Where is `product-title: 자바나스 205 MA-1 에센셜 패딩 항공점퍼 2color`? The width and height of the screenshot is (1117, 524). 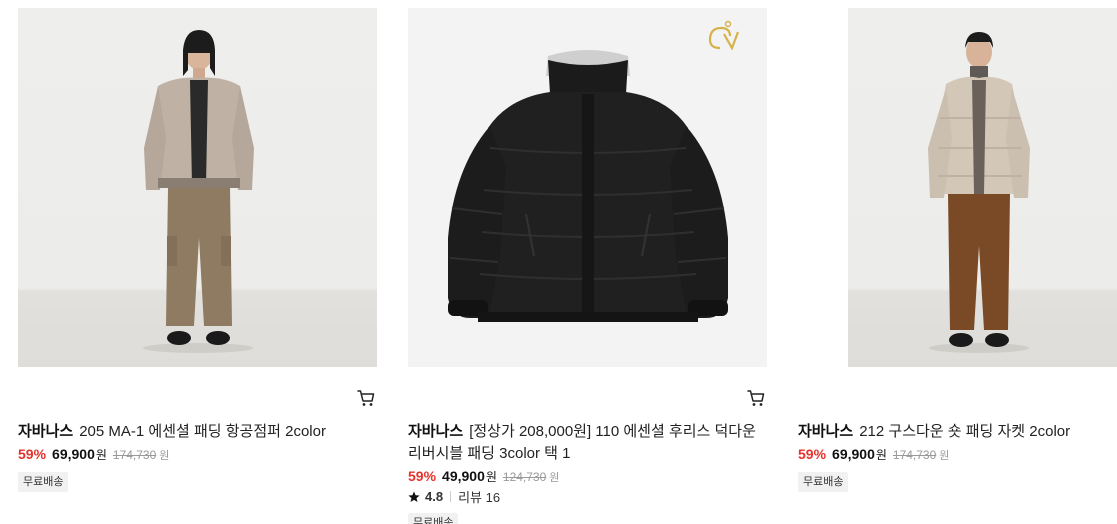
product-title: 자바나스 205 MA-1 에센셜 패딩 항공점퍼 2color is located at coordinates (198, 432).